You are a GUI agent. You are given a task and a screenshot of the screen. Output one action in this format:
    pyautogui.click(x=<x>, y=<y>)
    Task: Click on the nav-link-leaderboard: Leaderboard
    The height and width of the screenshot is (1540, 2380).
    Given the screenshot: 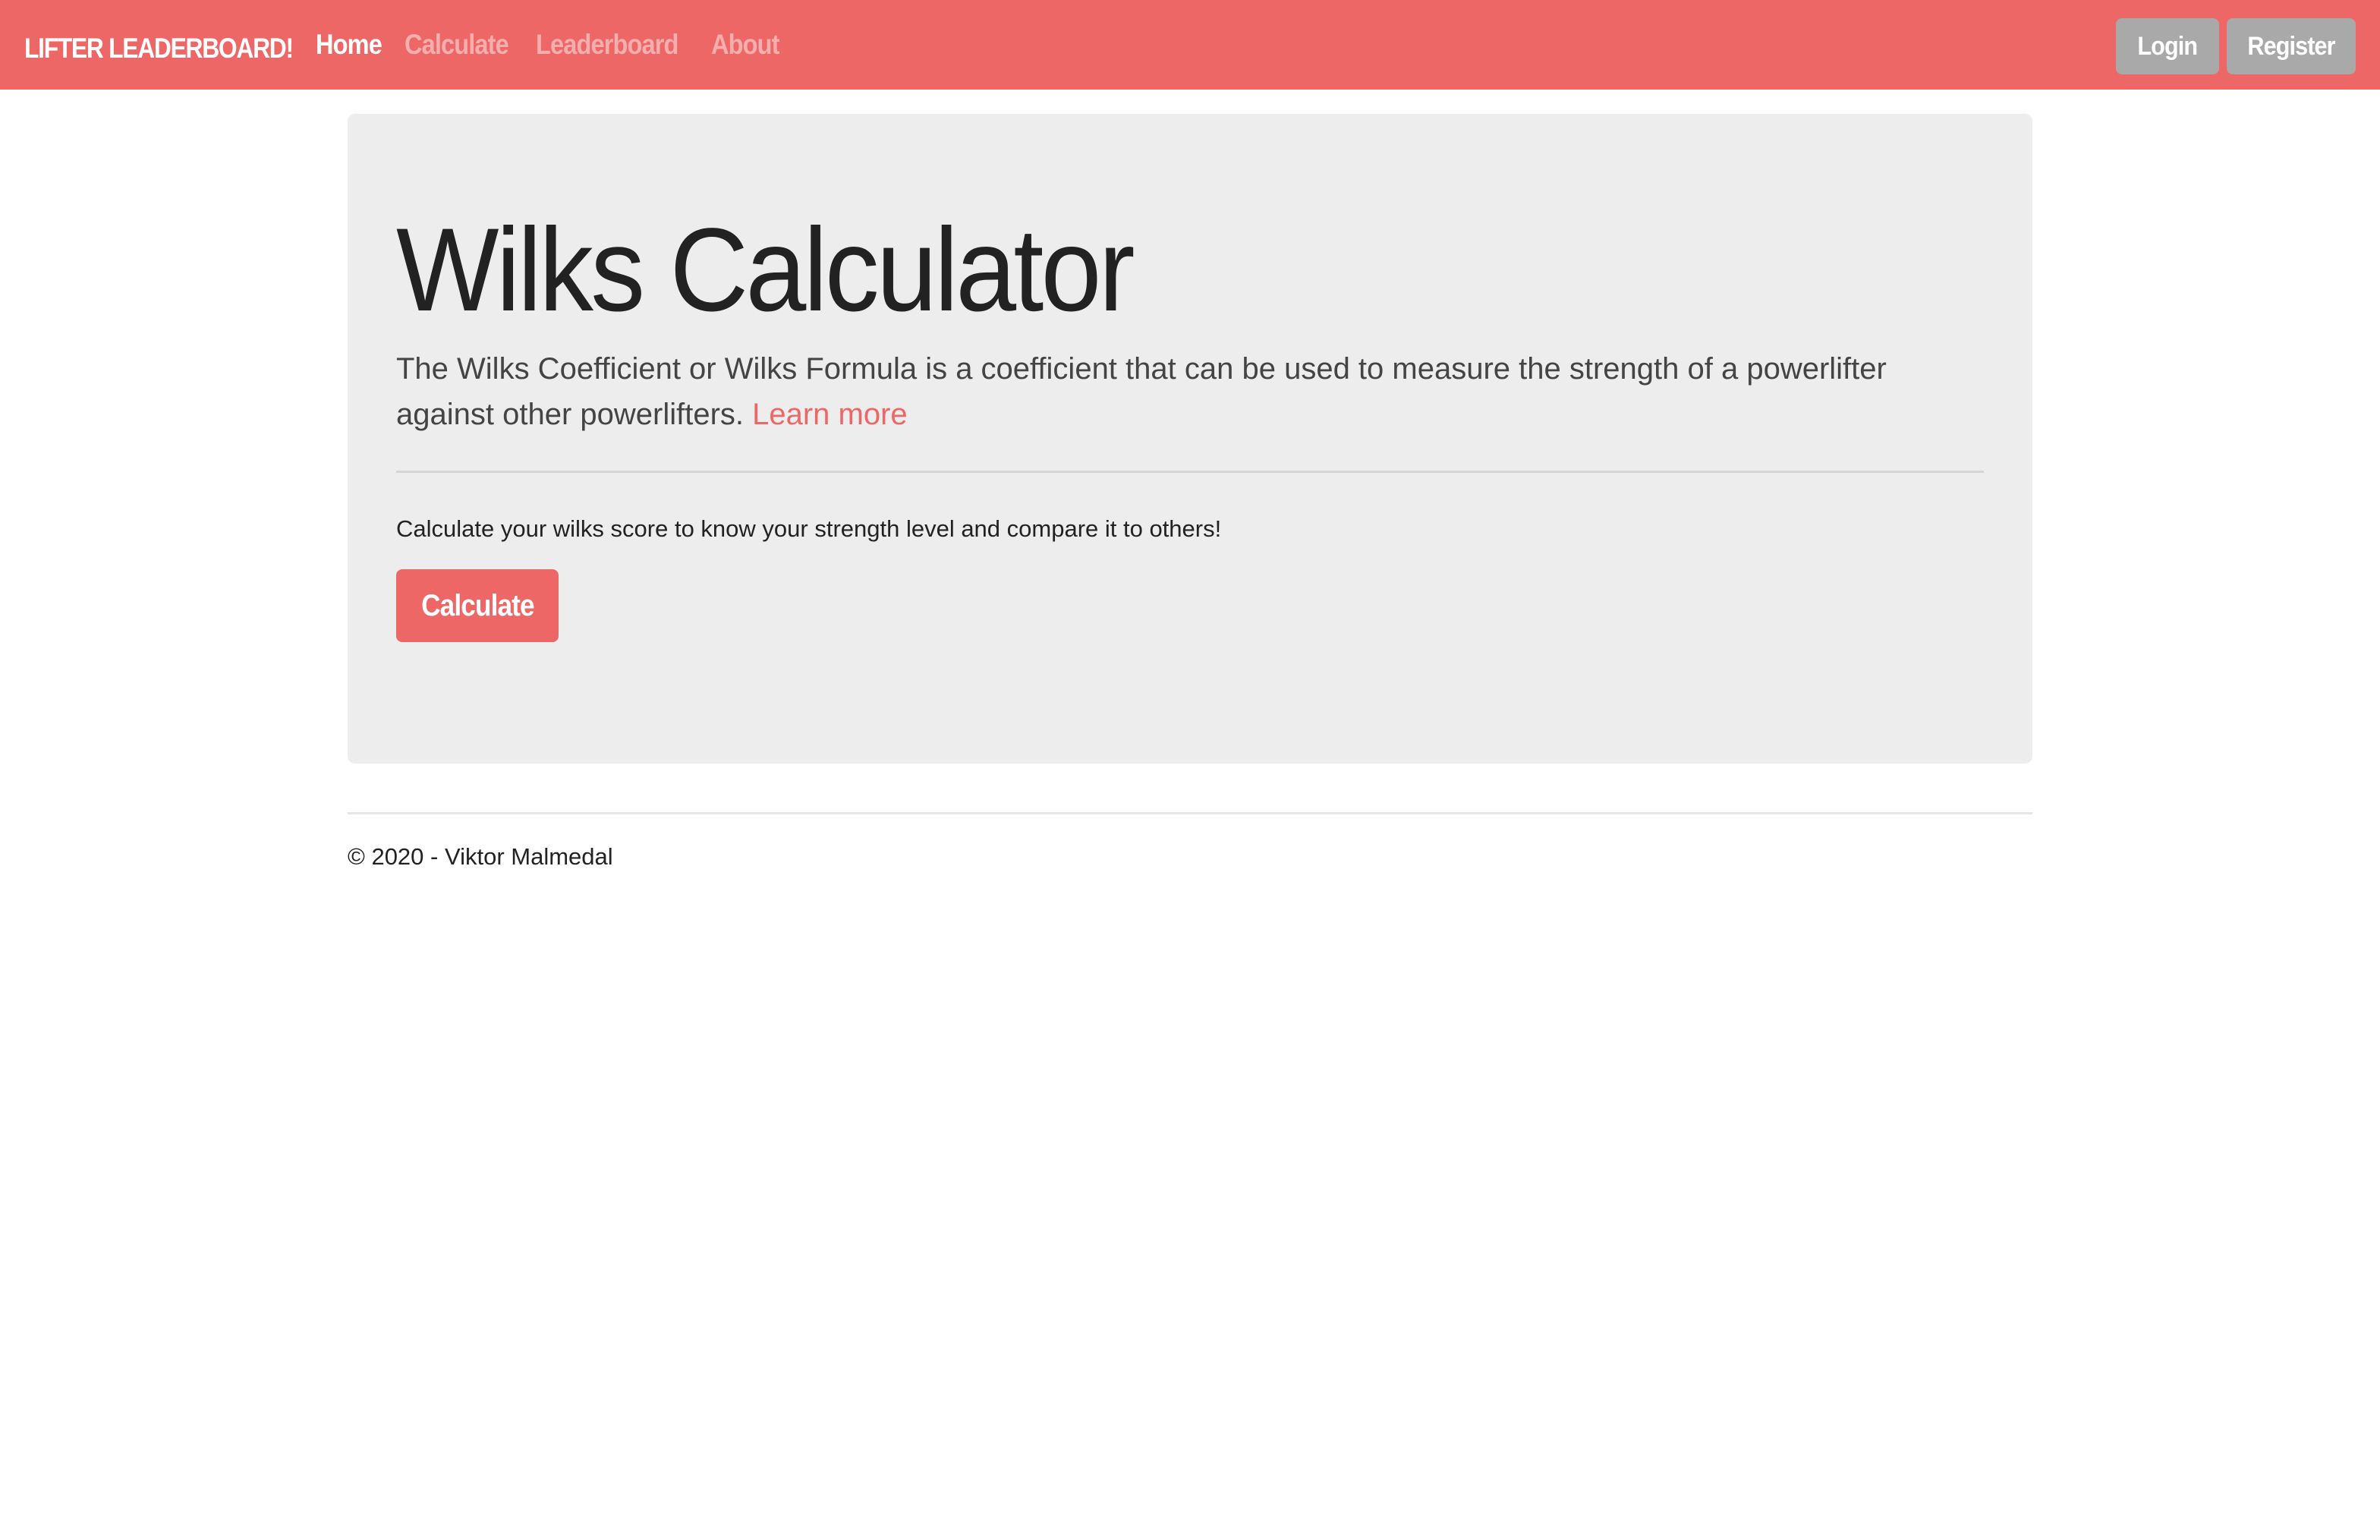 What is the action you would take?
    pyautogui.click(x=607, y=45)
    